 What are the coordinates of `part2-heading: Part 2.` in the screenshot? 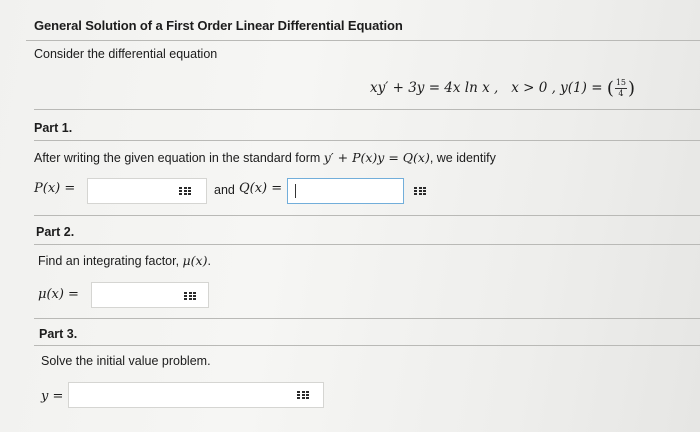 It's located at (55, 232).